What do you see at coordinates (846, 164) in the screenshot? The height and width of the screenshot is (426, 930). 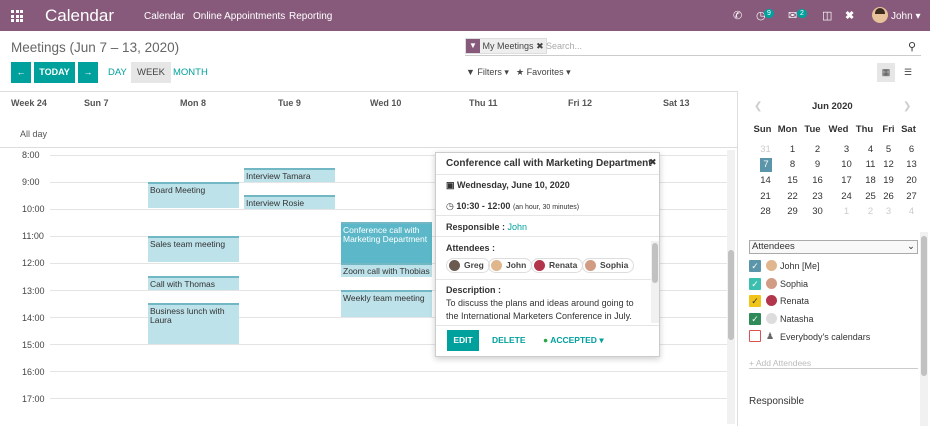 I see `mini-day: 10` at bounding box center [846, 164].